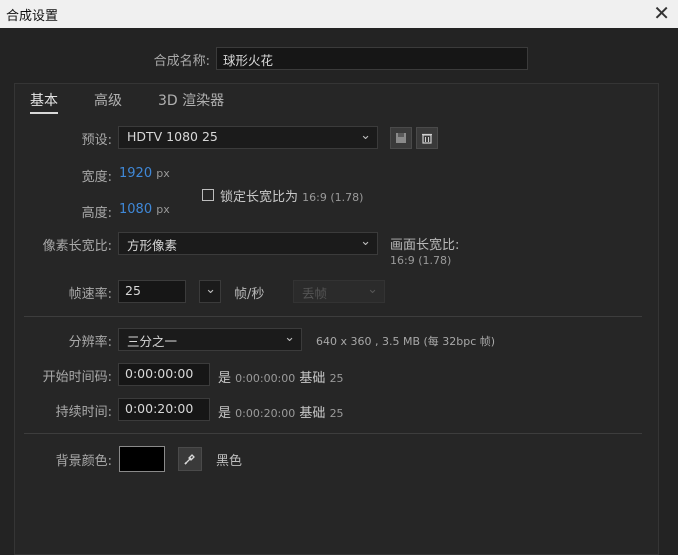  What do you see at coordinates (142, 459) in the screenshot?
I see `background-color-swatch` at bounding box center [142, 459].